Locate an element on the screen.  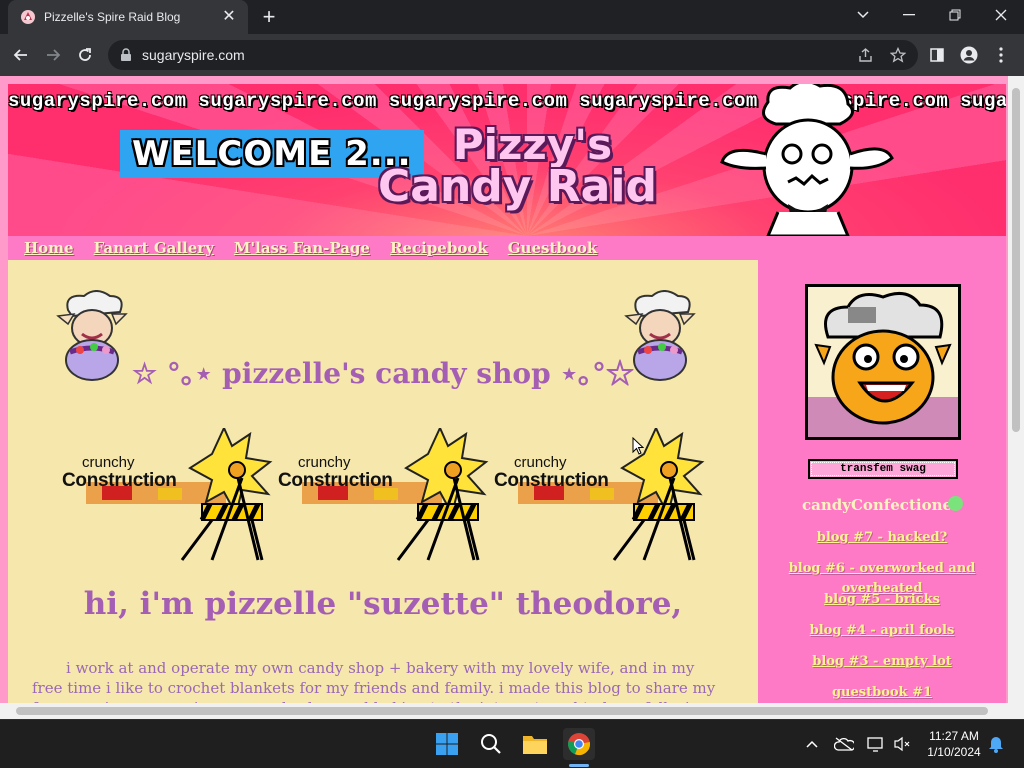
windows-taskbar: 11:27 AM 1/10/2024 is located at coordinates (512, 743).